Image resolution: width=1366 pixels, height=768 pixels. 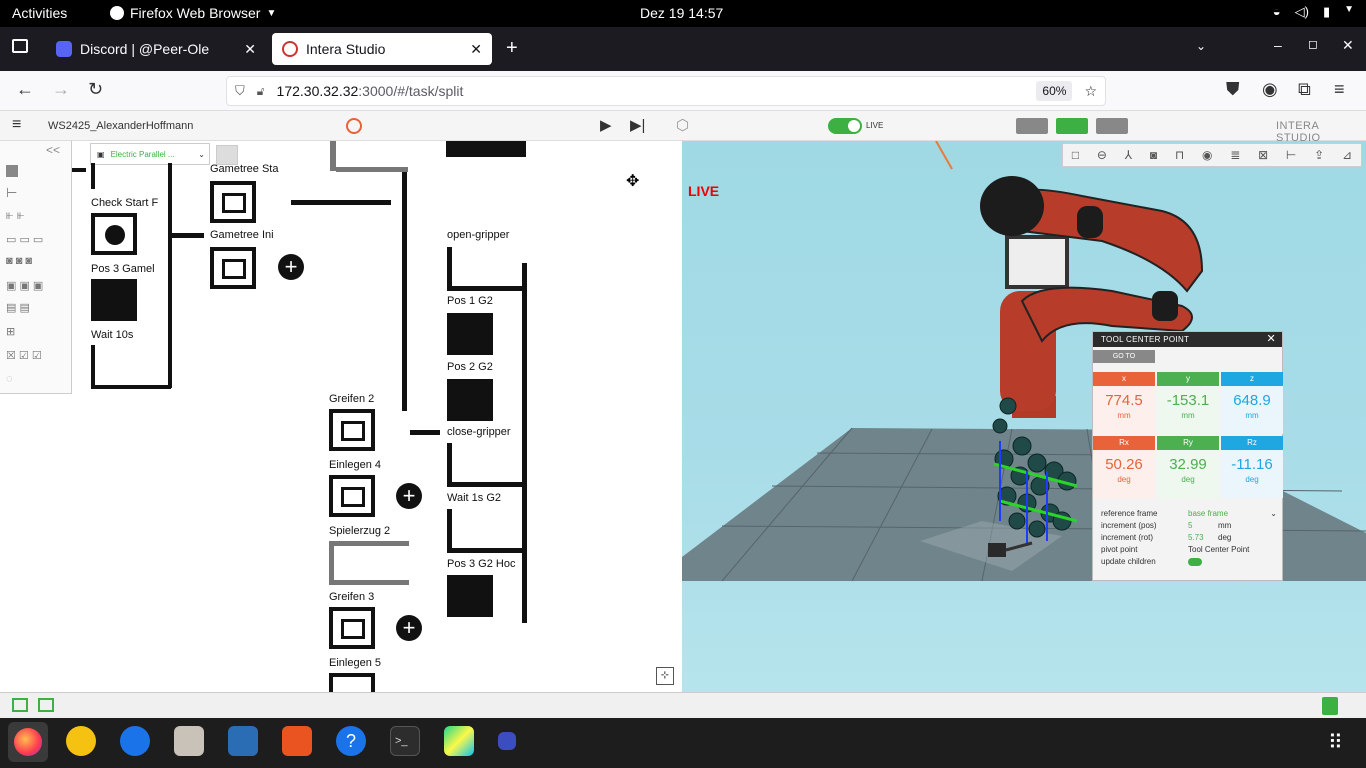 What do you see at coordinates (352, 430) in the screenshot?
I see `node-greifen2-box` at bounding box center [352, 430].